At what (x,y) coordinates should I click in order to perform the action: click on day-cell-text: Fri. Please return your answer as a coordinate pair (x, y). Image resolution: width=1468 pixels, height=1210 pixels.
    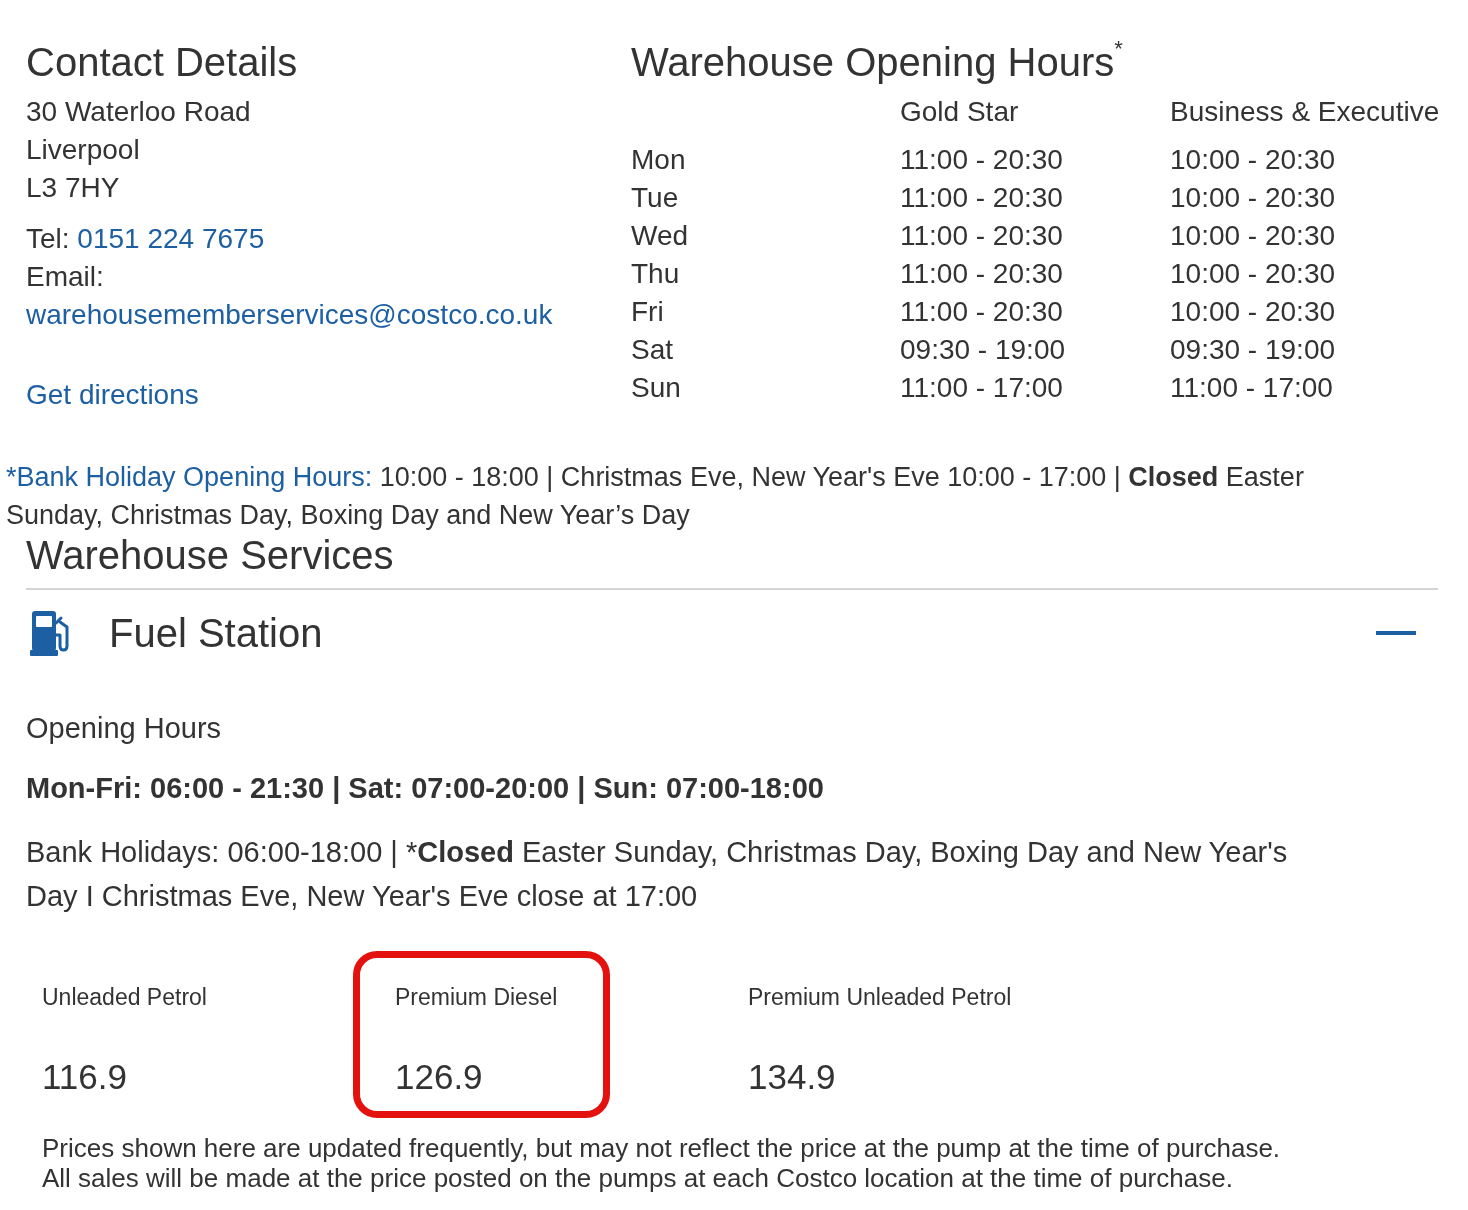
    Looking at the image, I should click on (647, 312).